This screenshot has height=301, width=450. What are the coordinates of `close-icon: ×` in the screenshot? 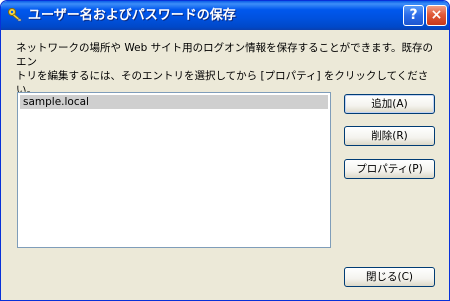 It's located at (436, 15).